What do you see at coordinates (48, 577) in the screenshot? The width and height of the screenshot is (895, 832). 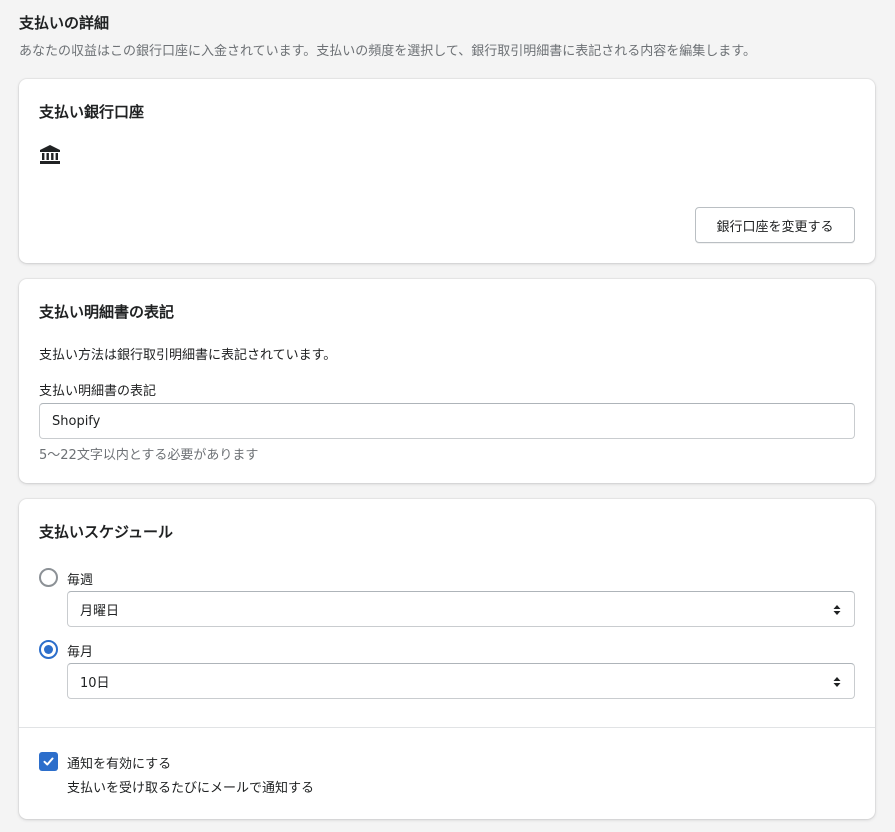 I see `weekly-radio` at bounding box center [48, 577].